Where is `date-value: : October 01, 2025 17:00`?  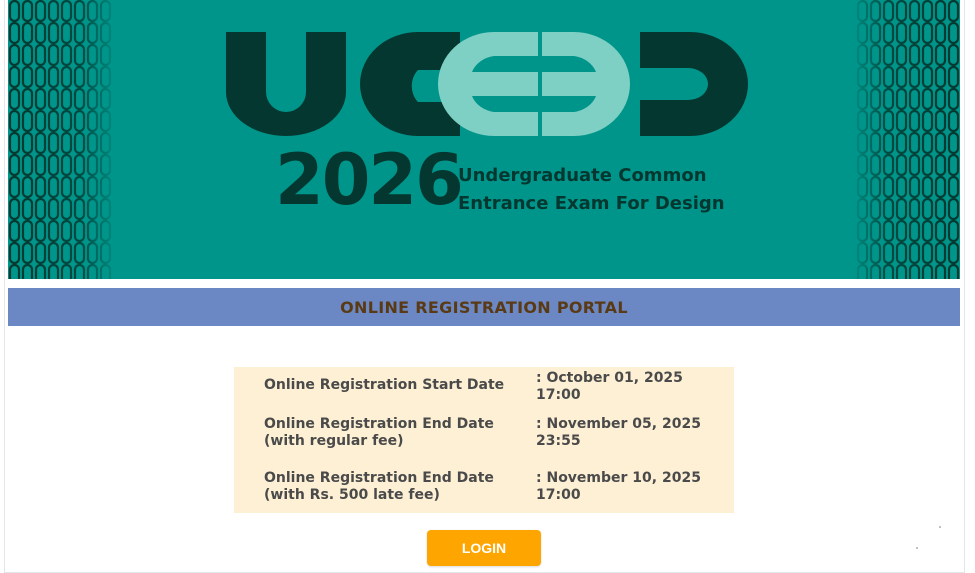
date-value: : October 01, 2025 17:00 is located at coordinates (631, 387).